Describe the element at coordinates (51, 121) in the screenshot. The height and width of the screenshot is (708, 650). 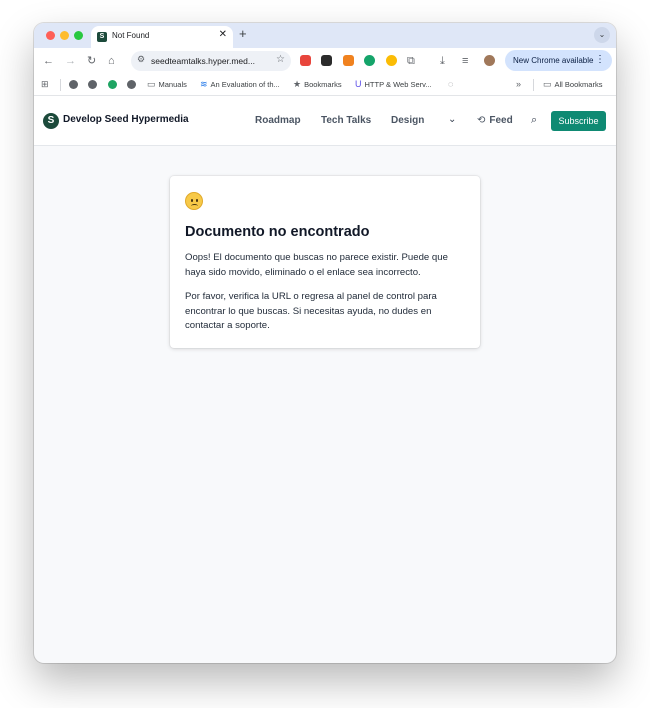
I see `site-logo-icon: S` at that location.